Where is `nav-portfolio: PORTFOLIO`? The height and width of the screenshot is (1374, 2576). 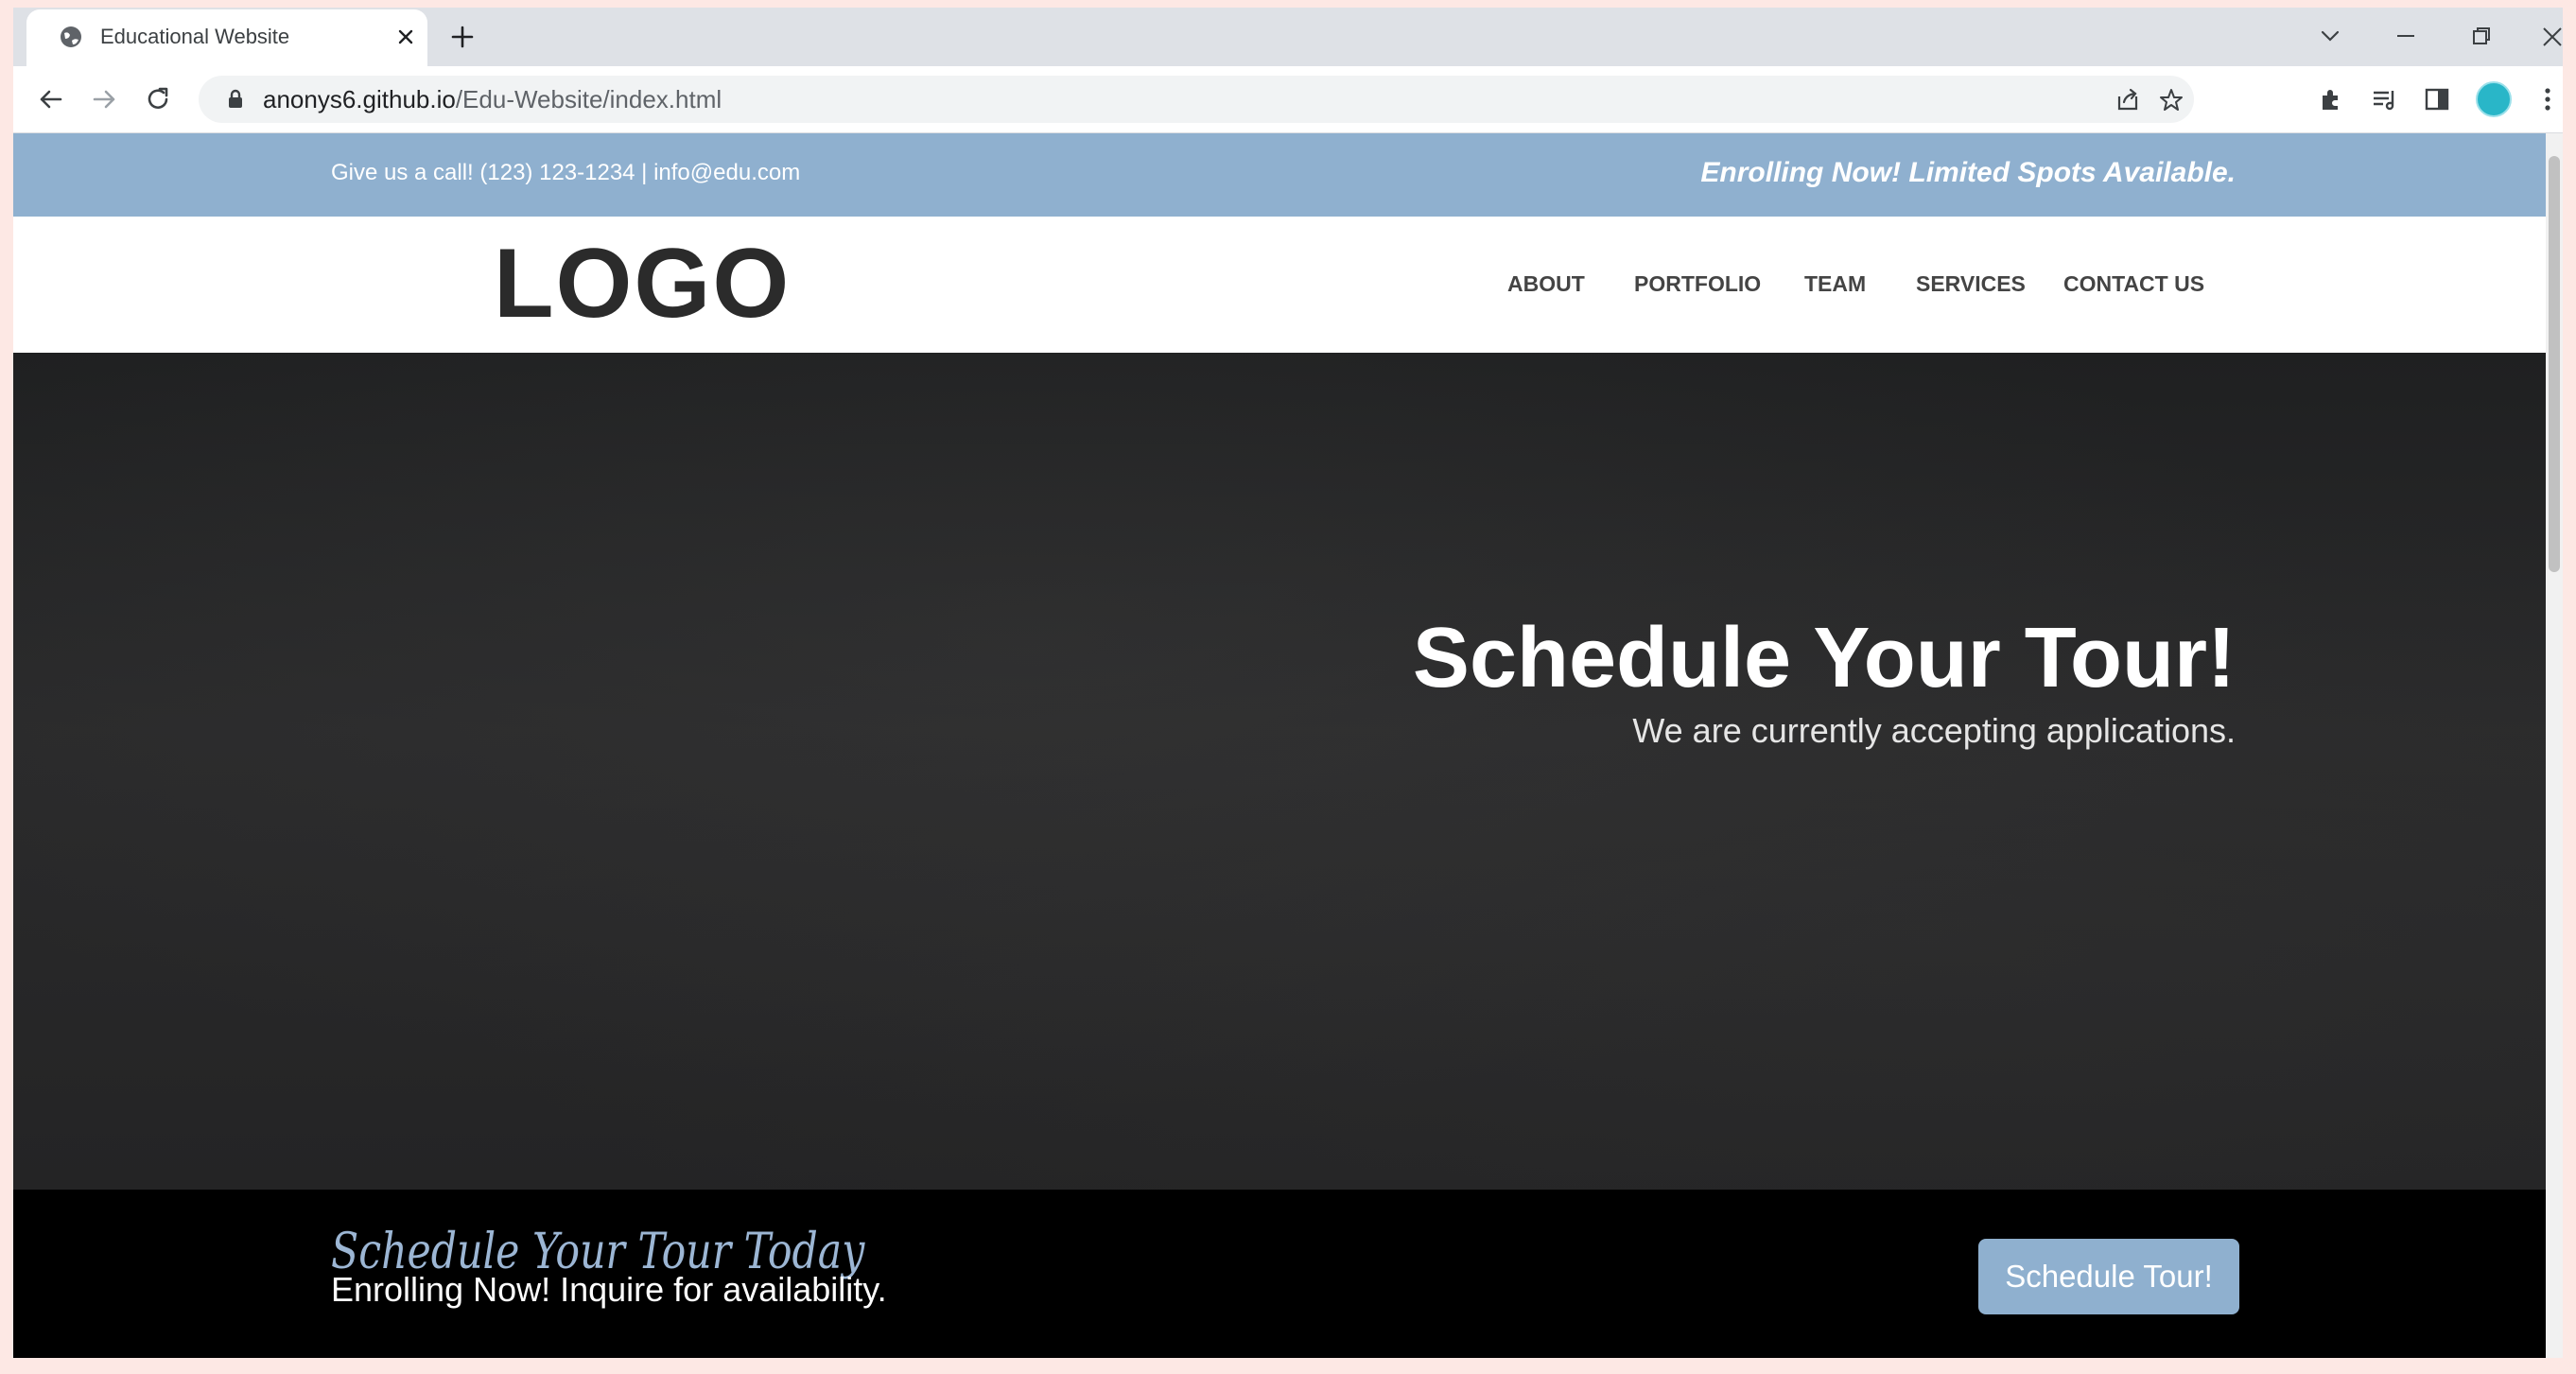
nav-portfolio: PORTFOLIO is located at coordinates (1697, 284).